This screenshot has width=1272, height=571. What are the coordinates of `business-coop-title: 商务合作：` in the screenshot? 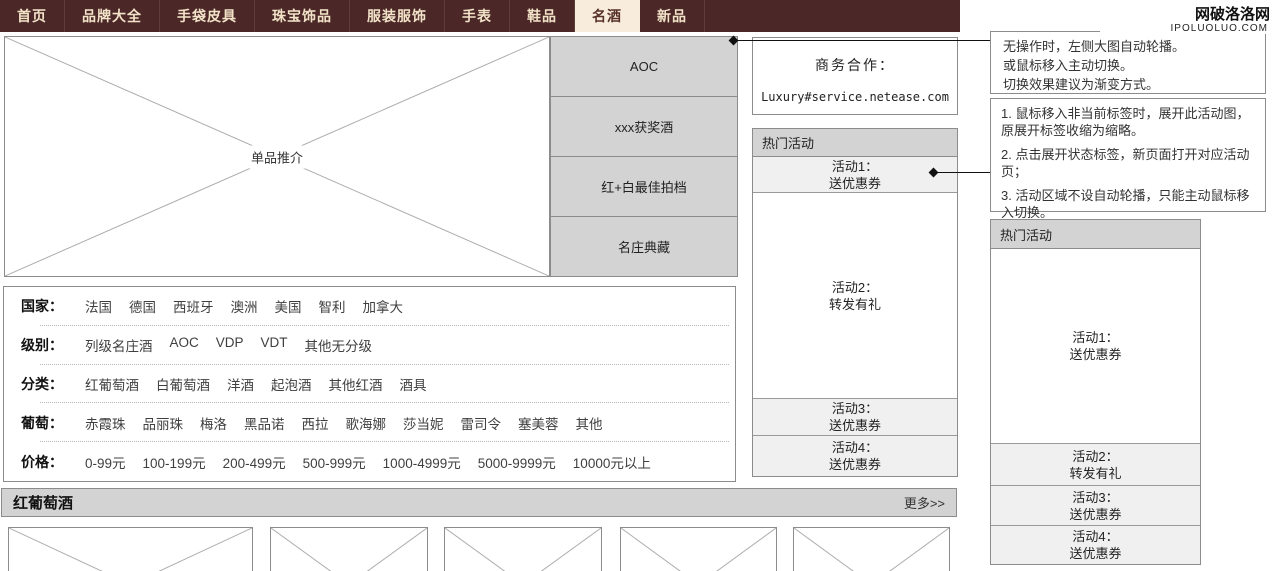 It's located at (855, 65).